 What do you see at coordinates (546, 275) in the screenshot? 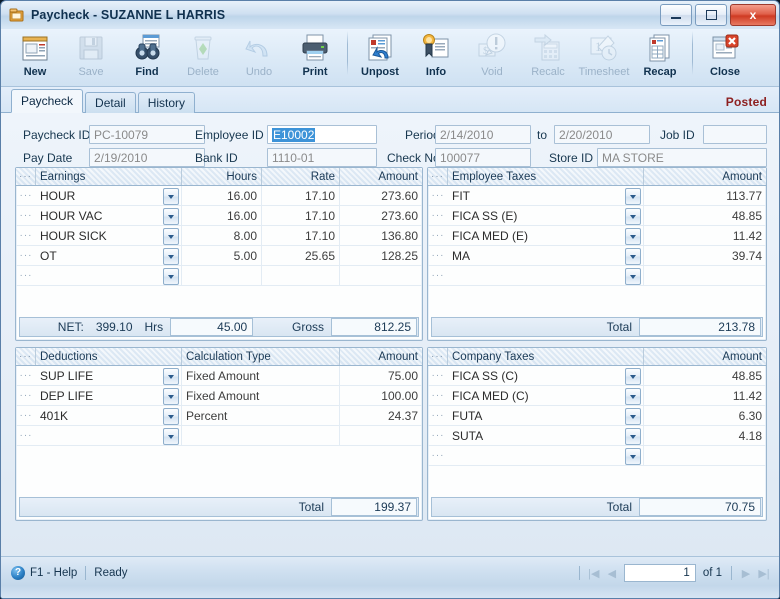
I see `emp-tax-name-cell` at bounding box center [546, 275].